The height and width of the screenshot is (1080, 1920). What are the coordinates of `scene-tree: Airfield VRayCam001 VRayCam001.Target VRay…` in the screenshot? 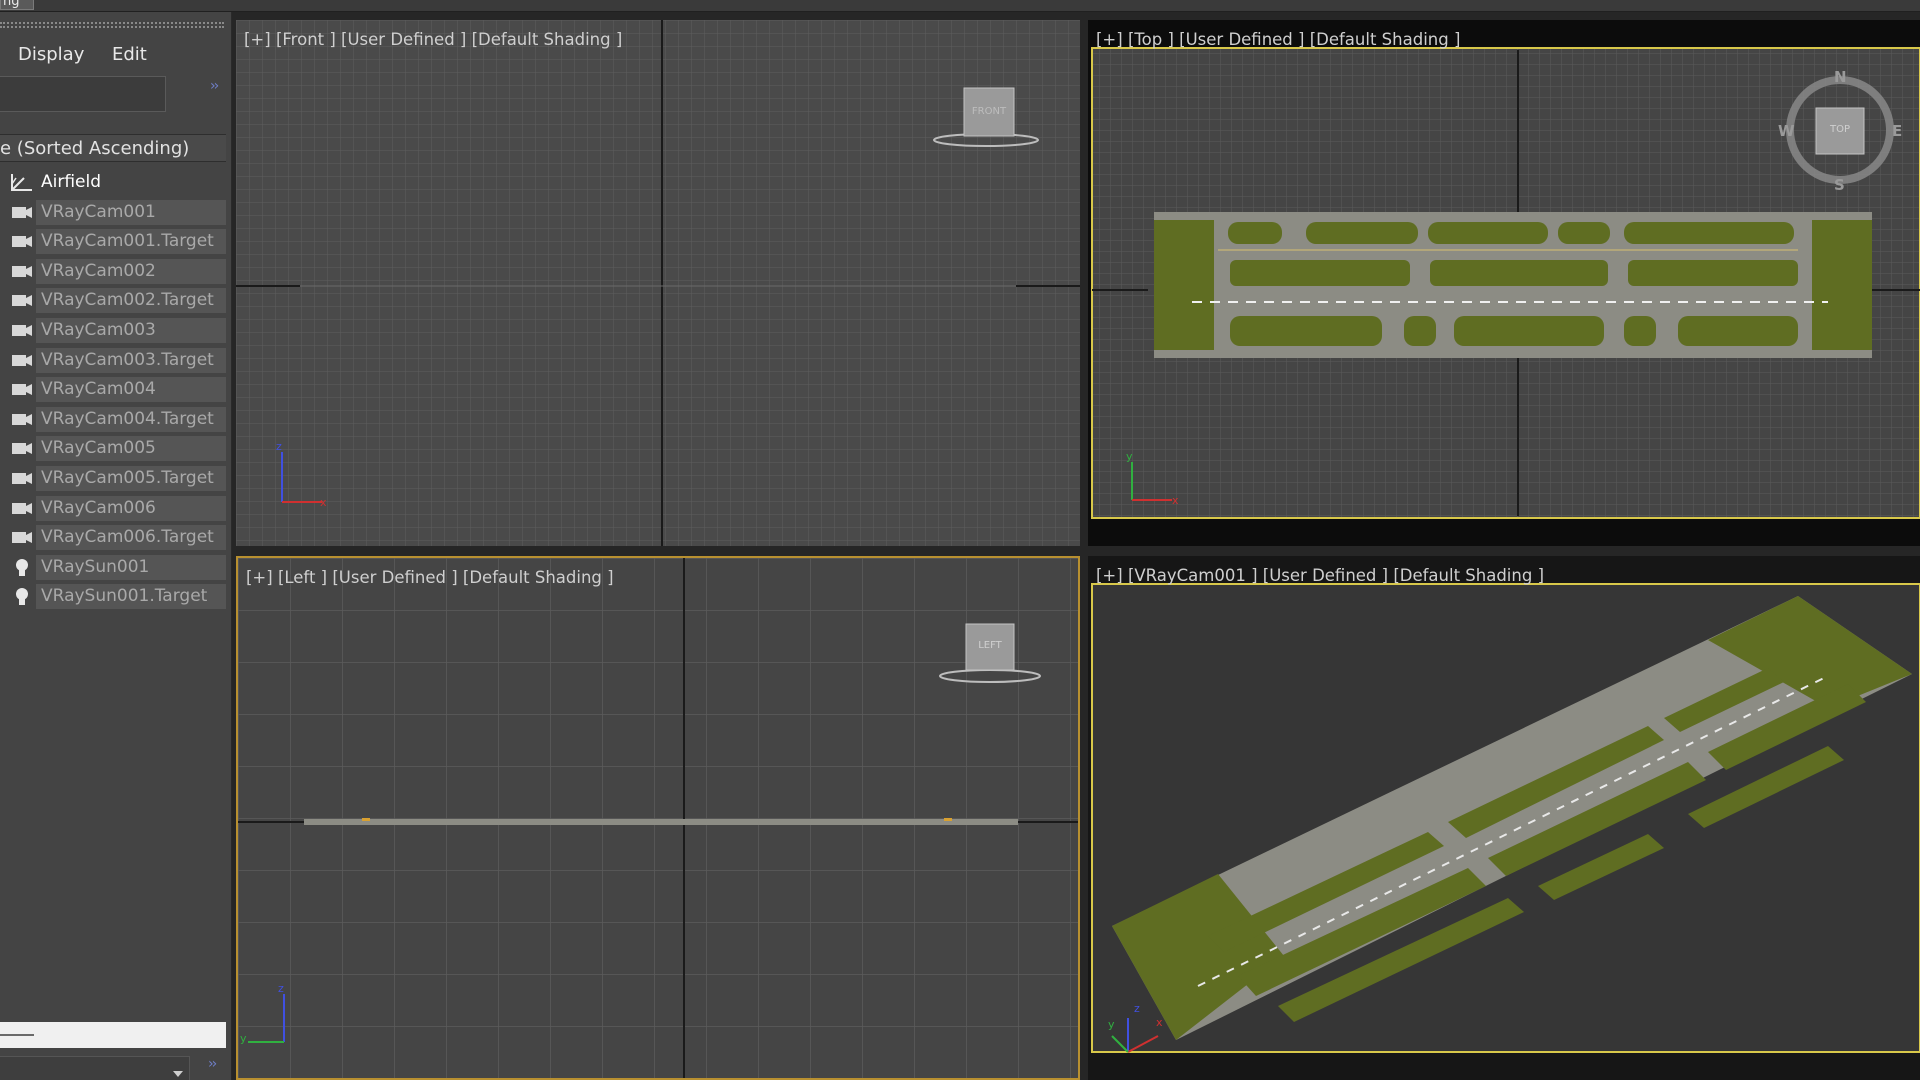 It's located at (113, 390).